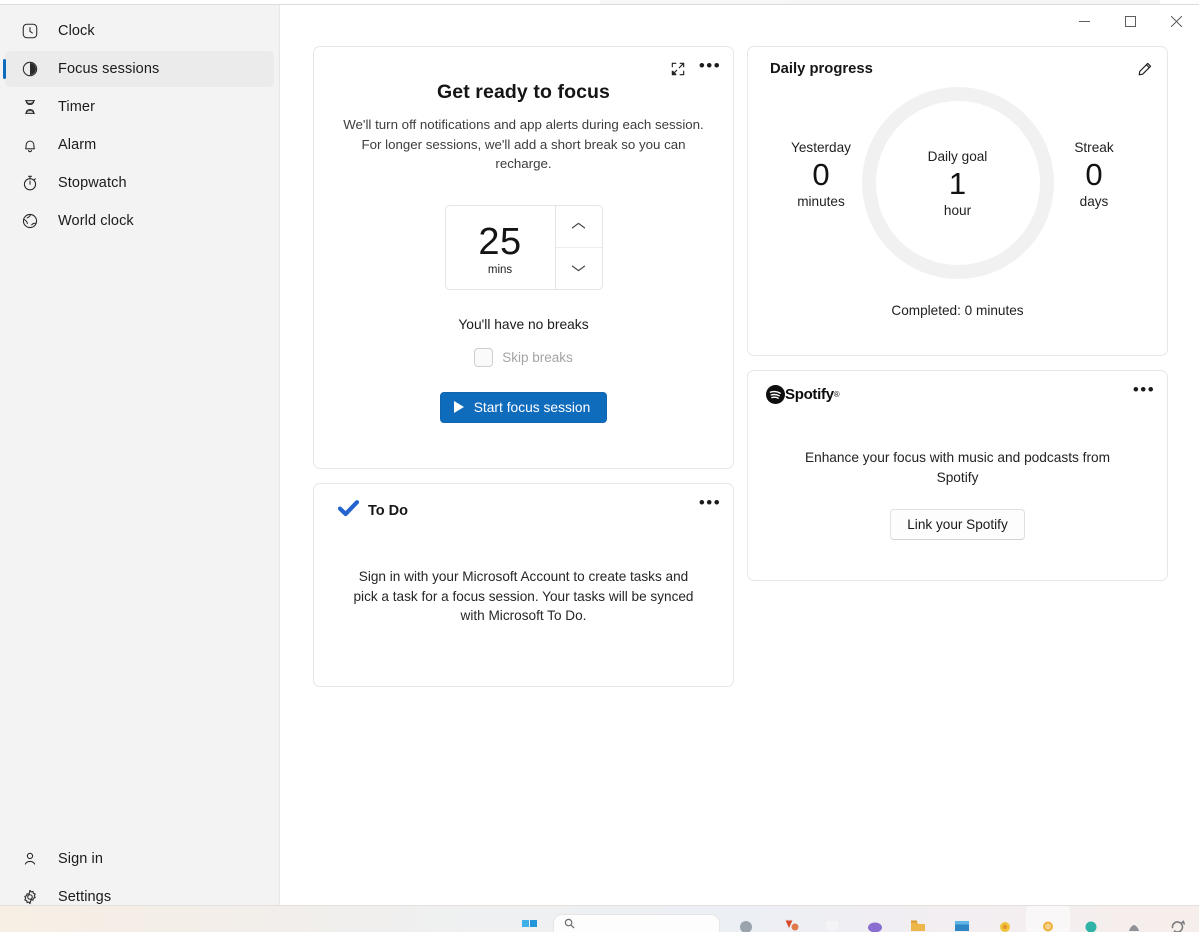 The image size is (1199, 932). What do you see at coordinates (957, 210) in the screenshot?
I see `daily-goal-unit: hour` at bounding box center [957, 210].